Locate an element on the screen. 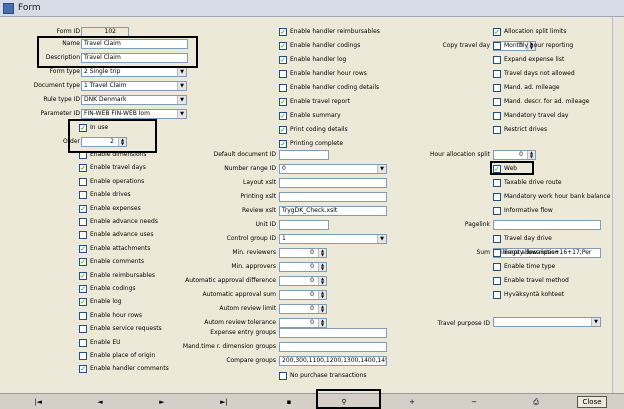 This screenshot has width=624, height=409. enable-attachments-checkbox: ✓ Enable attachments is located at coordinates (114, 249).